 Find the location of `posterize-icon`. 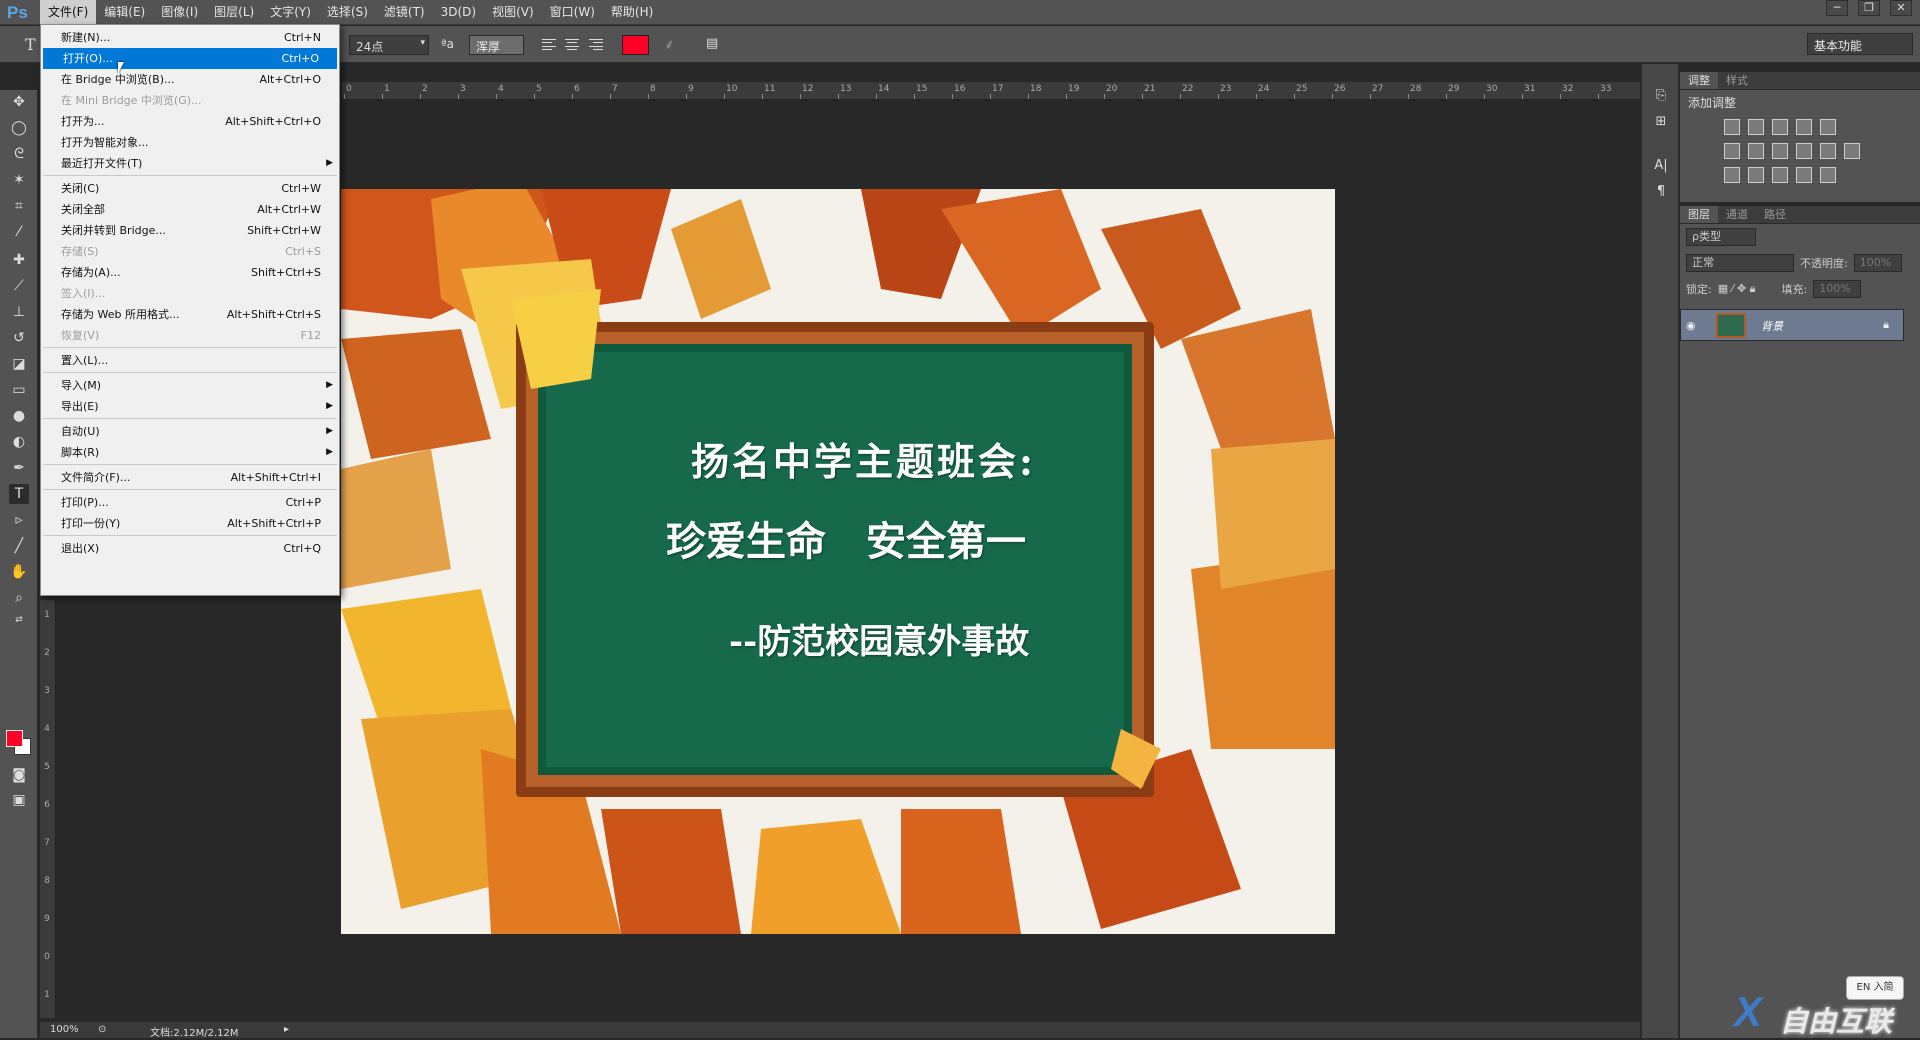

posterize-icon is located at coordinates (1756, 175).